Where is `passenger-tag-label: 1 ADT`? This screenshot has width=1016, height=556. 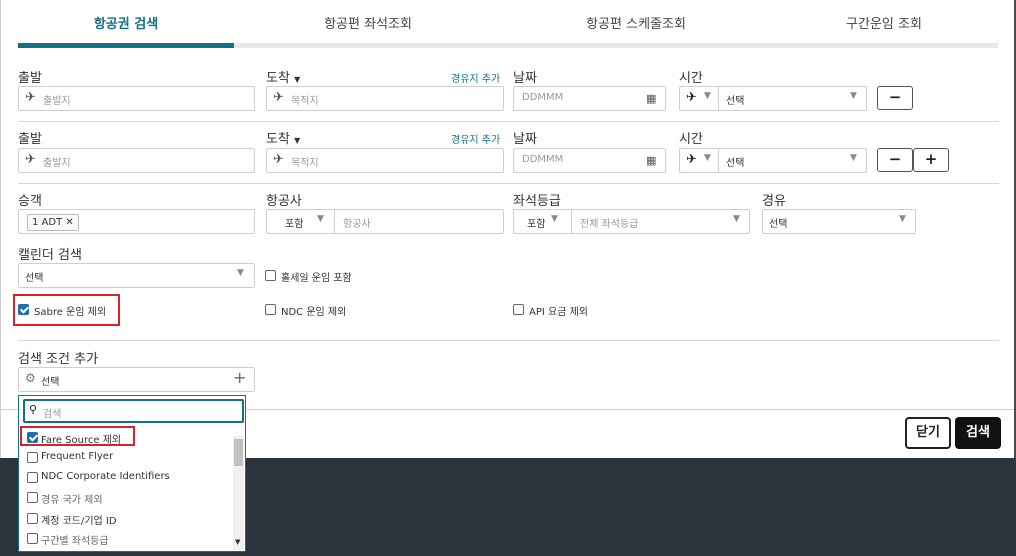 passenger-tag-label: 1 ADT is located at coordinates (47, 222).